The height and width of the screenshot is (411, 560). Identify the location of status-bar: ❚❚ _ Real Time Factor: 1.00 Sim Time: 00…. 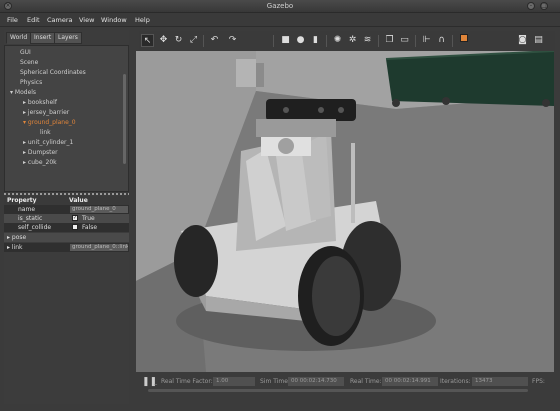
(345, 384).